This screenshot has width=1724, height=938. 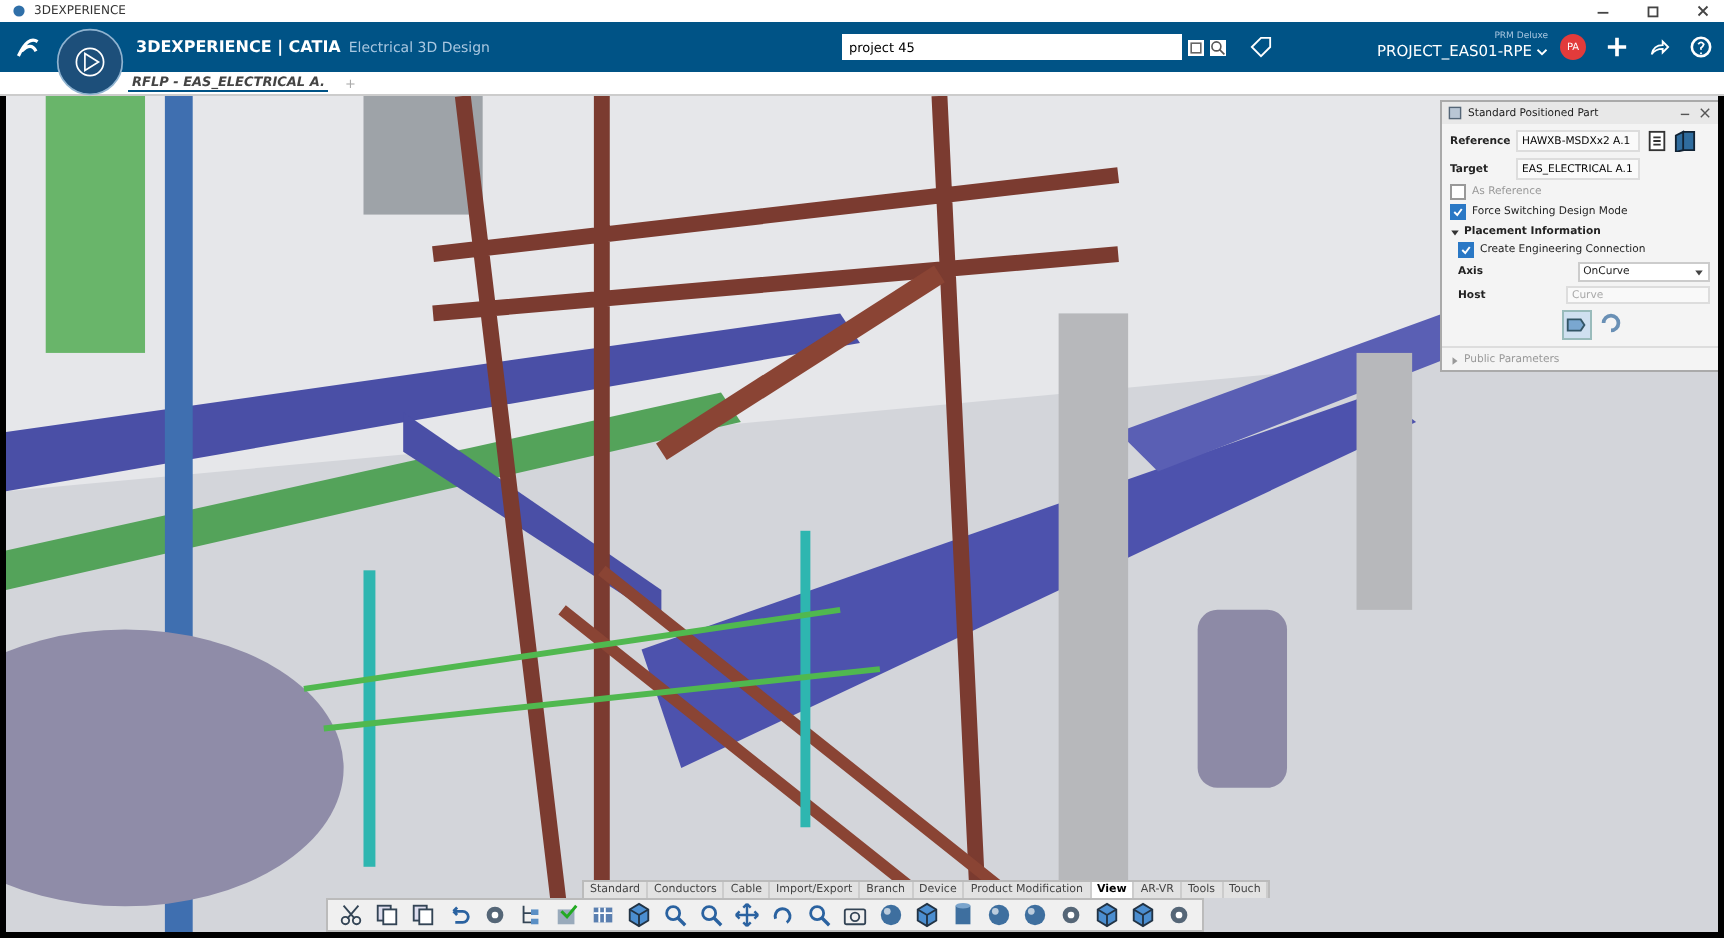 I want to click on restore-icon, so click(x=1653, y=11).